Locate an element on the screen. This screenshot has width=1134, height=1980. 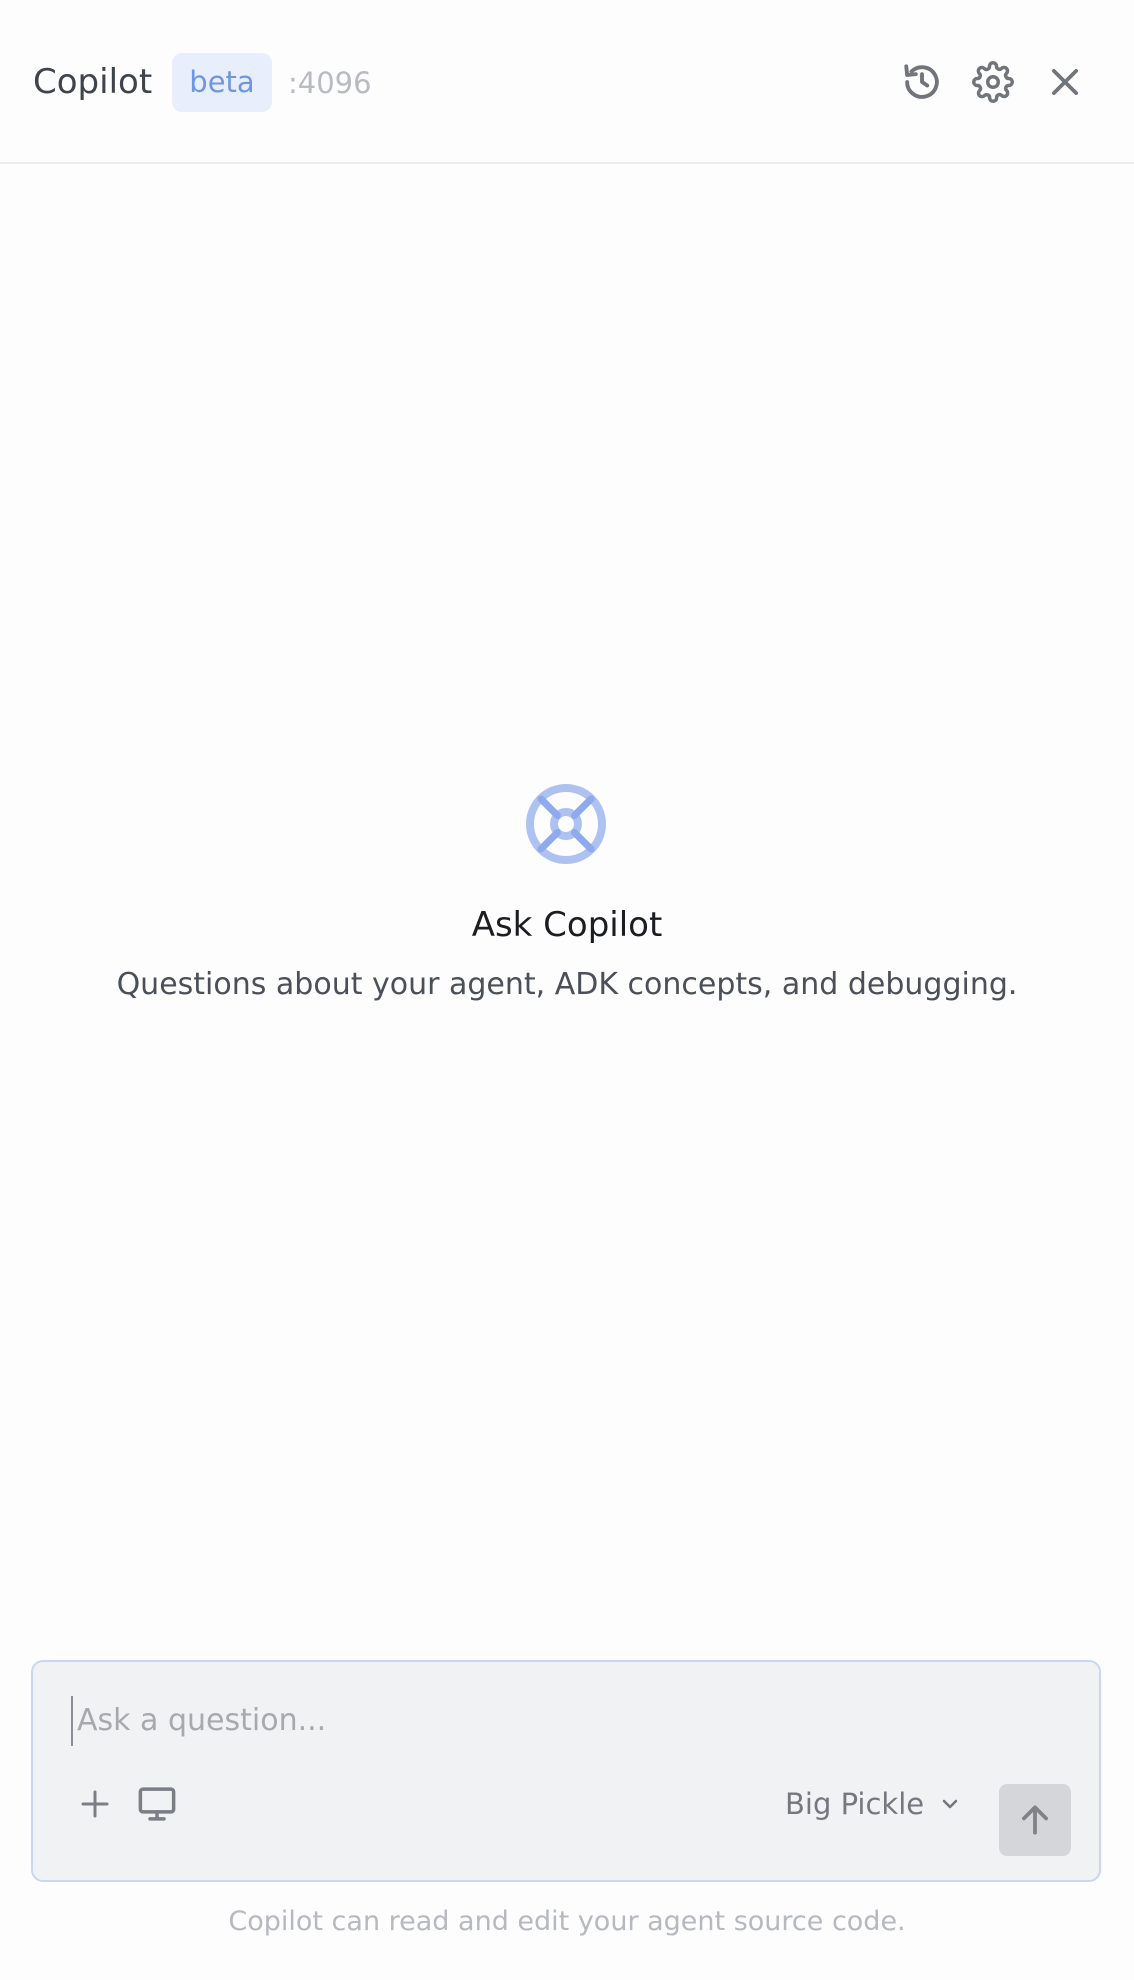
close-button is located at coordinates (1065, 82).